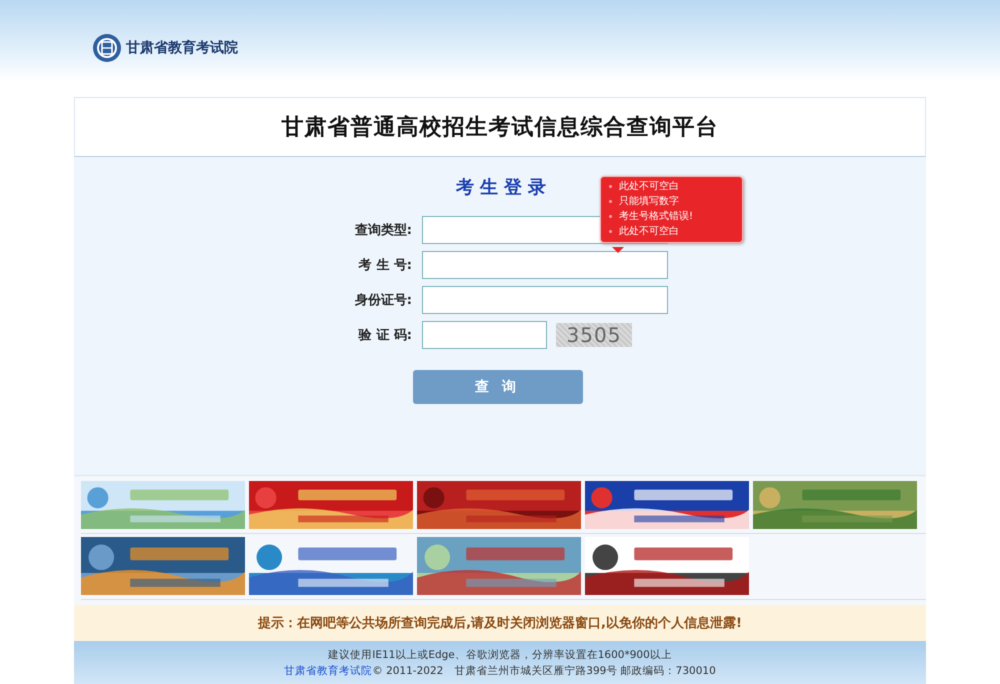  Describe the element at coordinates (500, 128) in the screenshot. I see `platform-title: 甘肃省普通高校招生考试信息综合查询平台` at that location.